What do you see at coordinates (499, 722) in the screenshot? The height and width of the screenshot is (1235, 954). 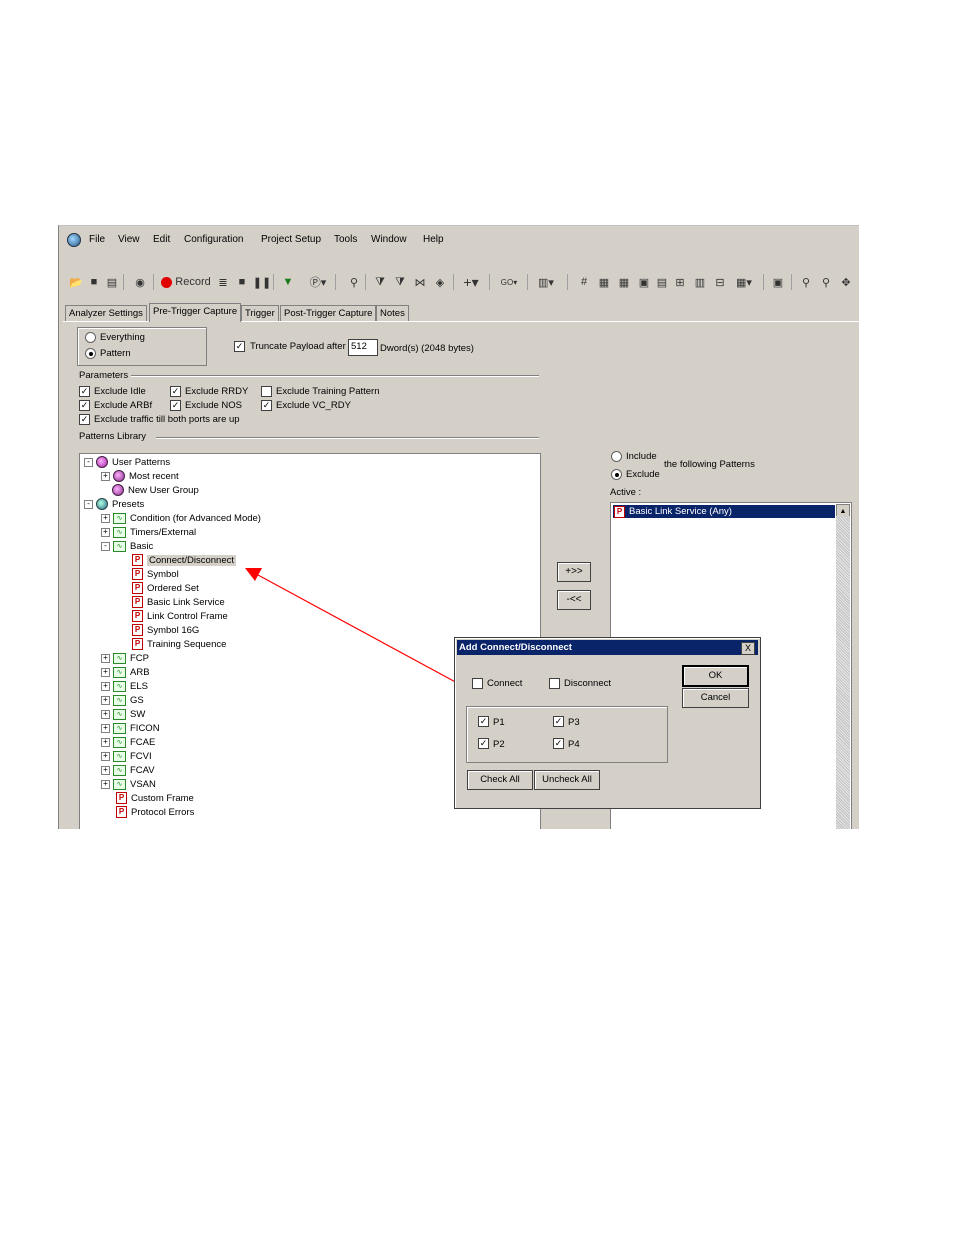 I see `p1-label: P1` at bounding box center [499, 722].